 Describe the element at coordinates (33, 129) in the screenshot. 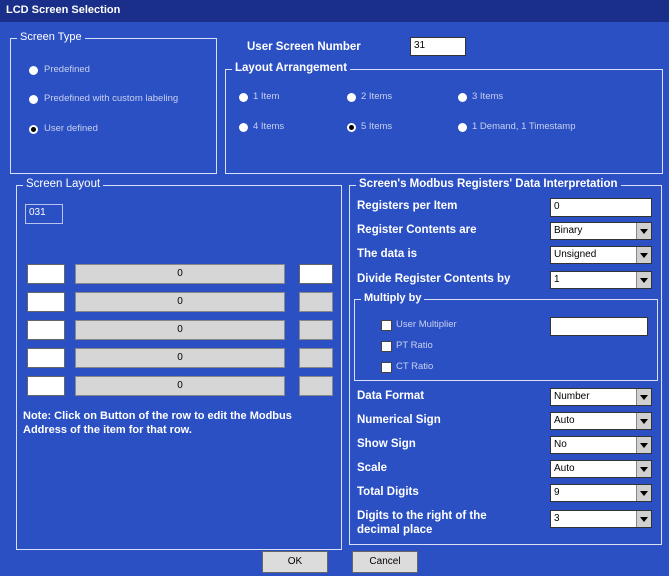

I see `radio-user-defined` at that location.